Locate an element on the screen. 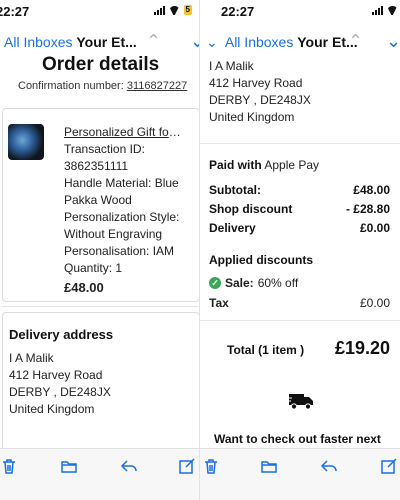  nav-bar: ⌄ All Inboxes Your Et... ⌃ ⌄ is located at coordinates (300, 43).